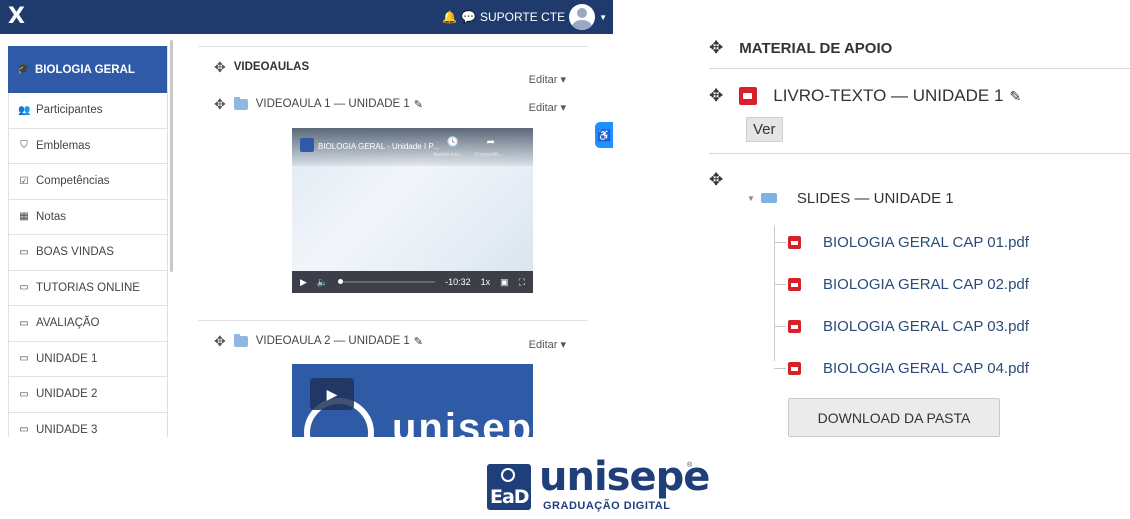 The height and width of the screenshot is (519, 1130). I want to click on time-remaining: -10:32, so click(458, 282).